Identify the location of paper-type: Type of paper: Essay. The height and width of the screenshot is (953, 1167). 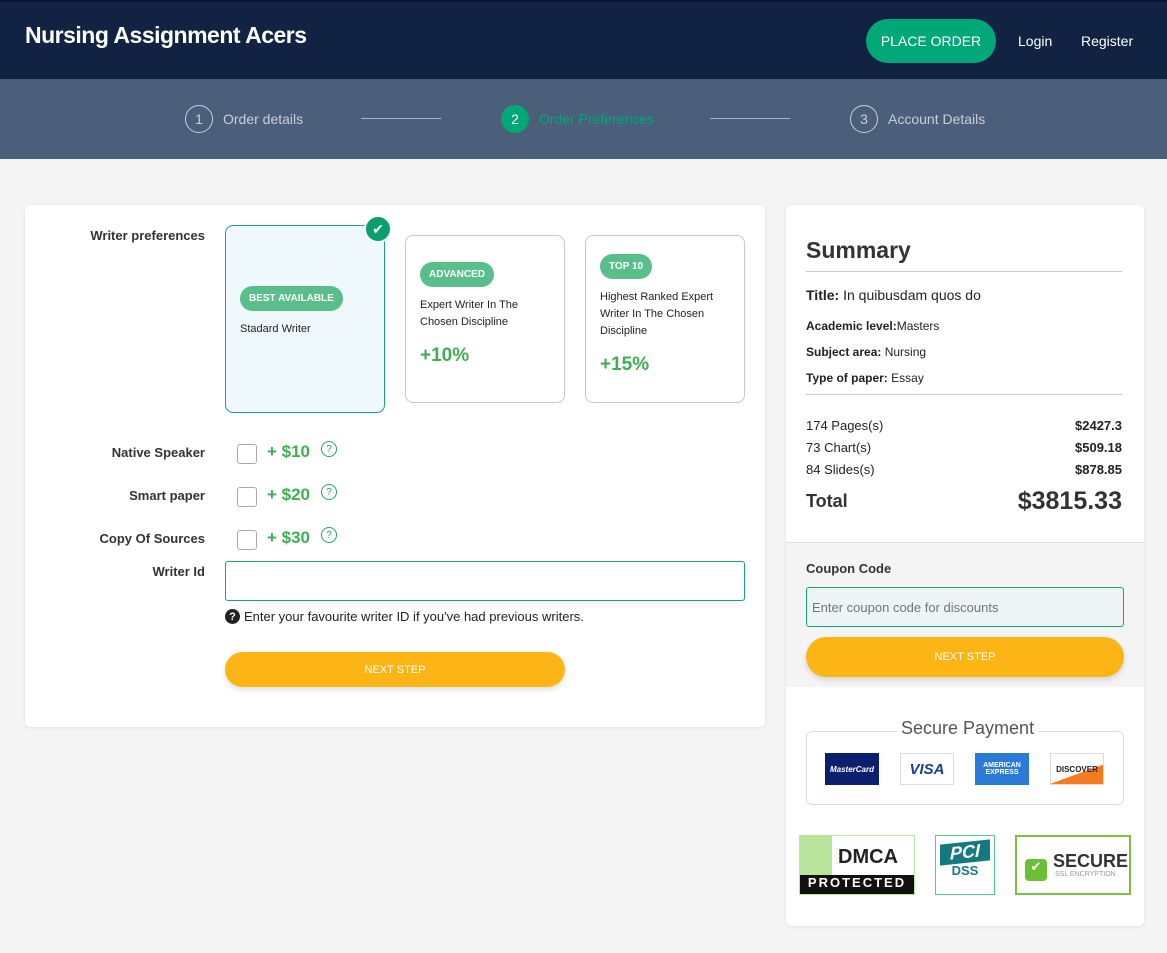
(865, 378).